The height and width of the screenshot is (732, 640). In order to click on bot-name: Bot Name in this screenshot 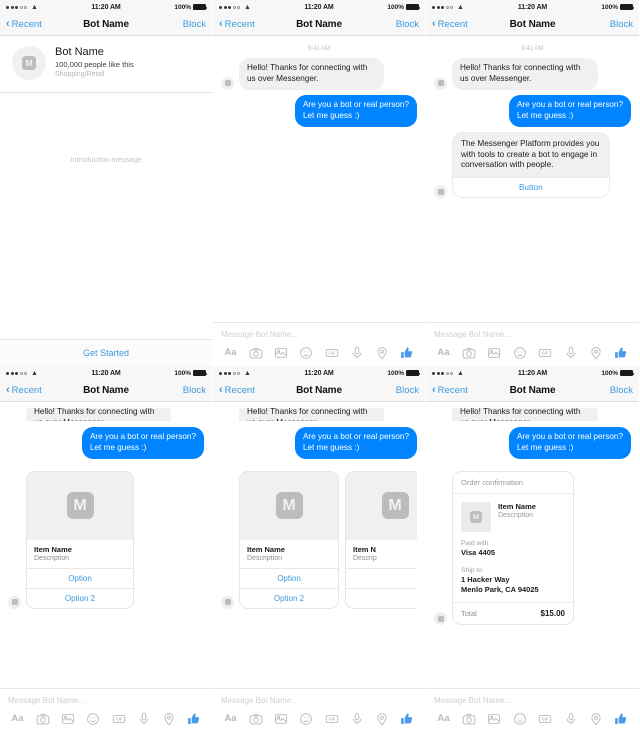, I will do `click(79, 52)`.